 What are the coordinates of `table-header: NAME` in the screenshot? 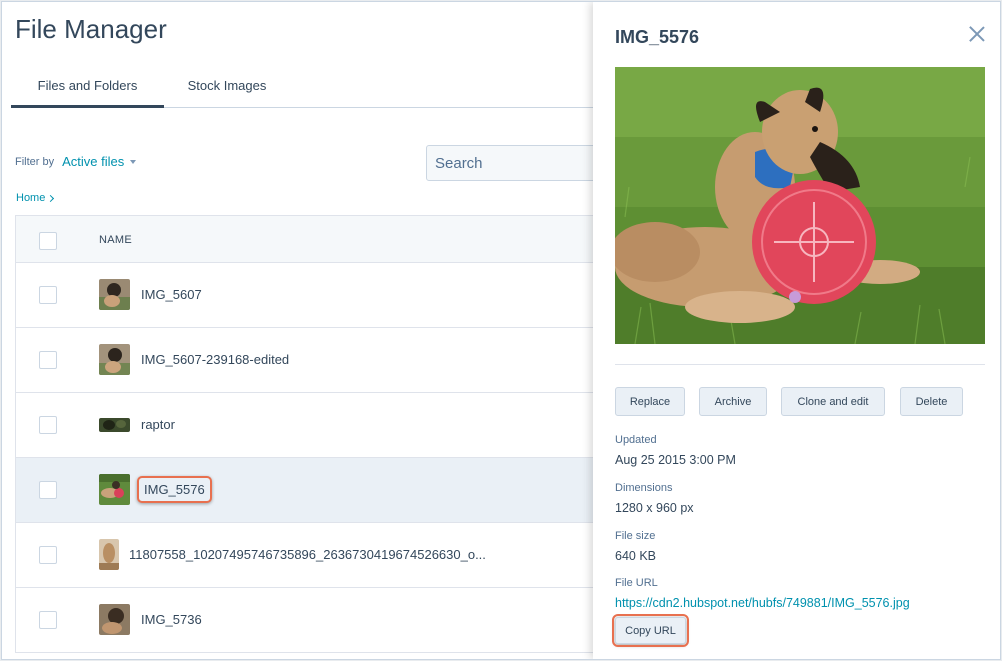 It's located at (310, 239).